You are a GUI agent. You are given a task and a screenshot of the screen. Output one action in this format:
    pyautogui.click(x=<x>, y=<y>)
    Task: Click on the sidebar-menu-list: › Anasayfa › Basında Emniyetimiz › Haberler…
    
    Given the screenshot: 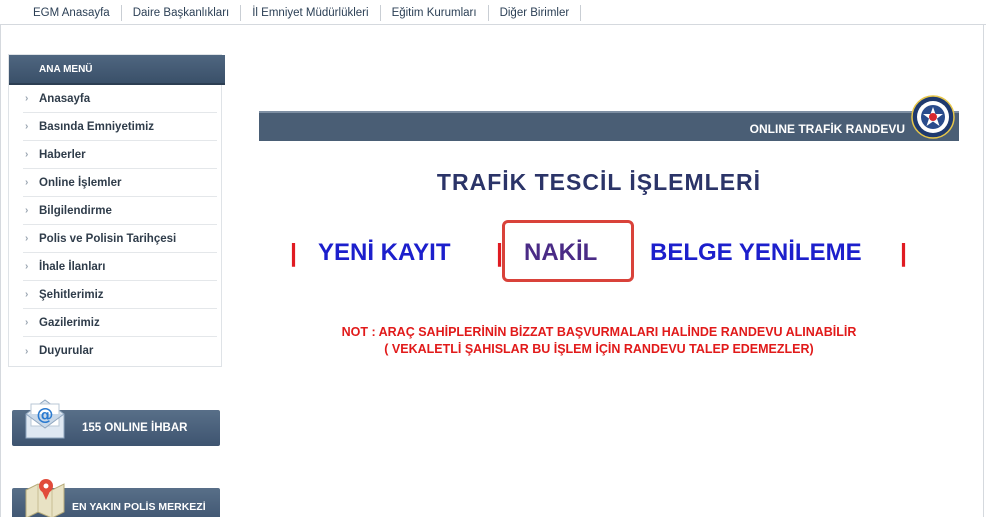 What is the action you would take?
    pyautogui.click(x=120, y=225)
    